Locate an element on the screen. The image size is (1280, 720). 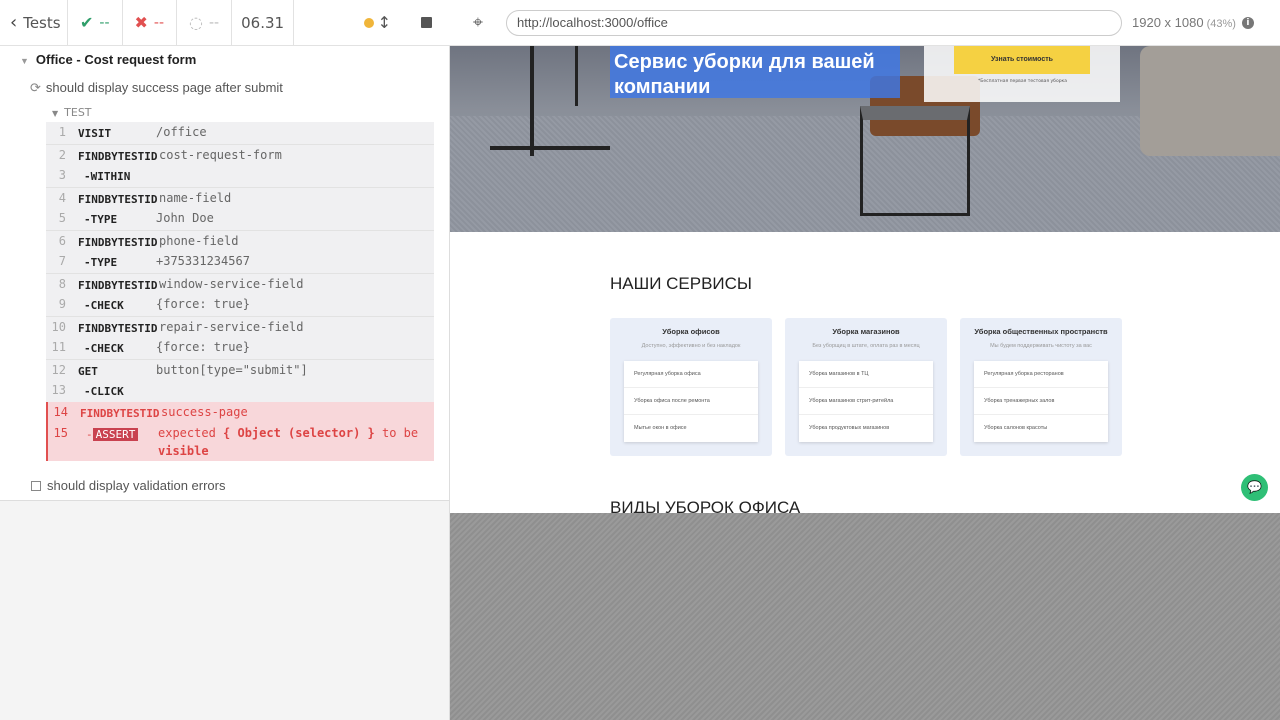
tests-button: ‹ Tests is located at coordinates (34, 23).